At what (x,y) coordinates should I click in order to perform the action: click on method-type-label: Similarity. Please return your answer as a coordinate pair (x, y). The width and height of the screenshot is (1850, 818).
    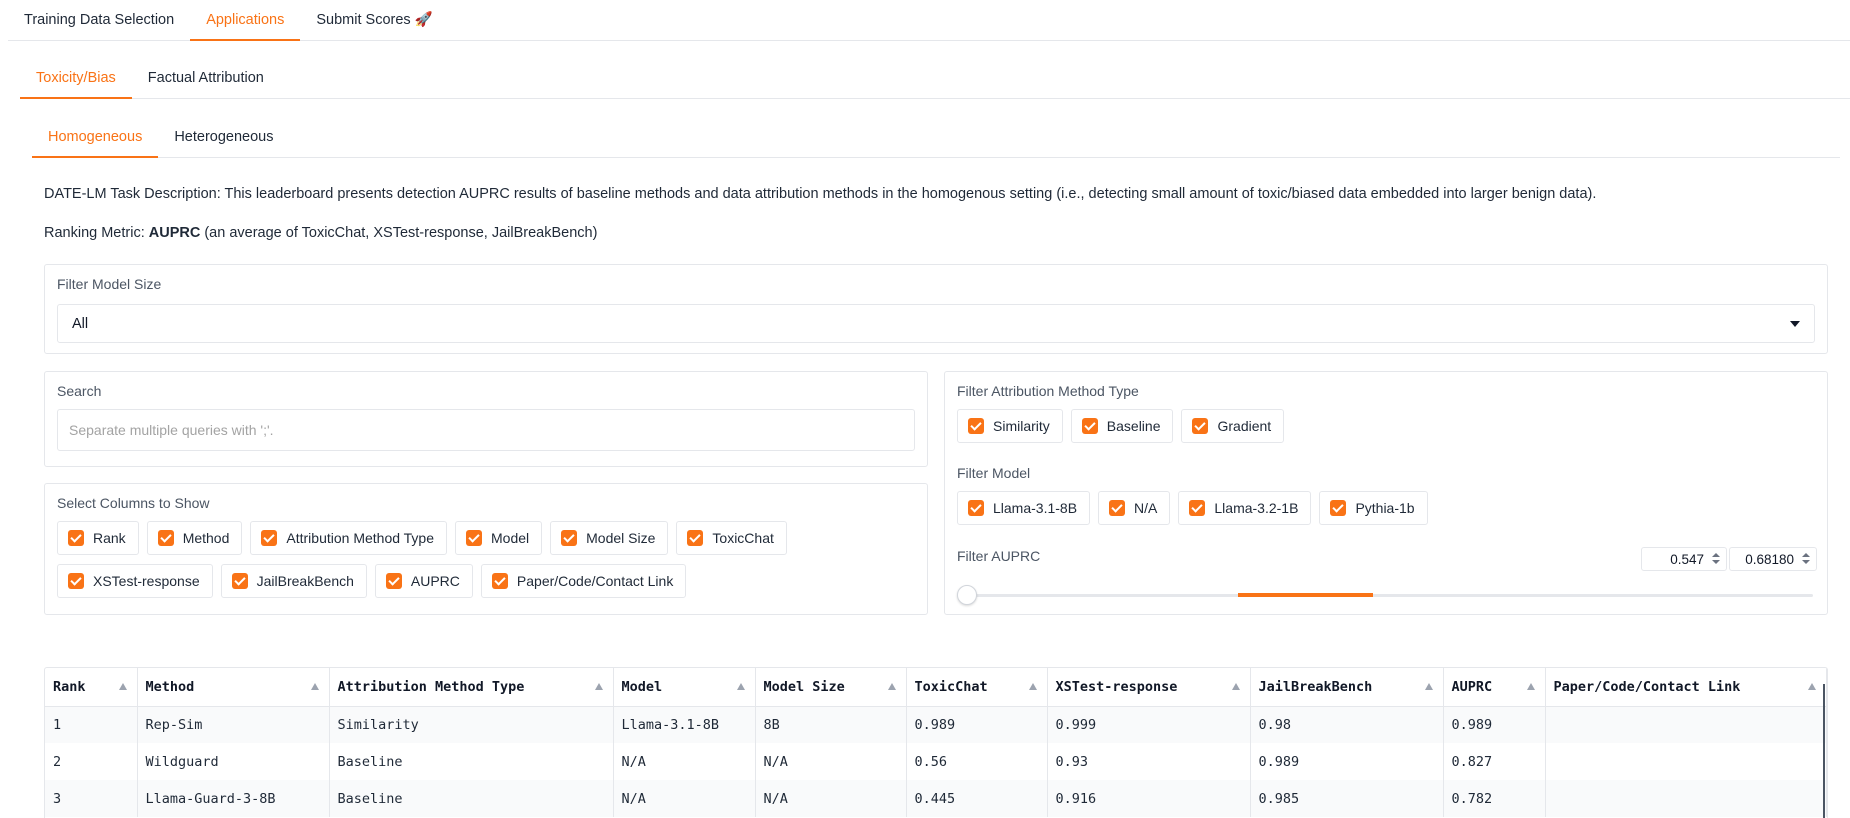
    Looking at the image, I should click on (1021, 426).